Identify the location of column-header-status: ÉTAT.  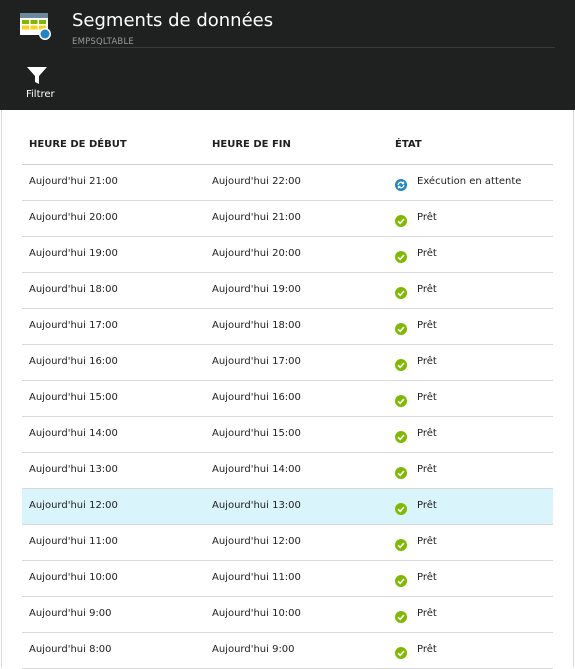
(408, 144).